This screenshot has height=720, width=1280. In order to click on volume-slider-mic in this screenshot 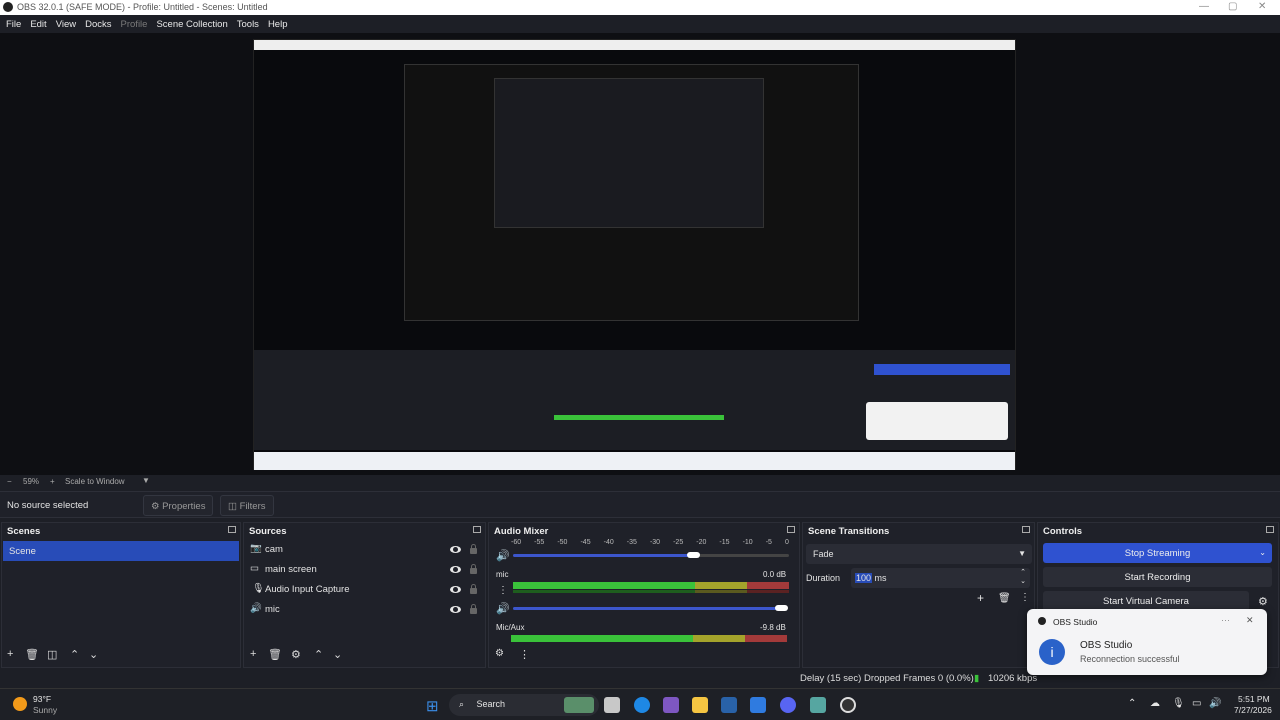, I will do `click(646, 608)`.